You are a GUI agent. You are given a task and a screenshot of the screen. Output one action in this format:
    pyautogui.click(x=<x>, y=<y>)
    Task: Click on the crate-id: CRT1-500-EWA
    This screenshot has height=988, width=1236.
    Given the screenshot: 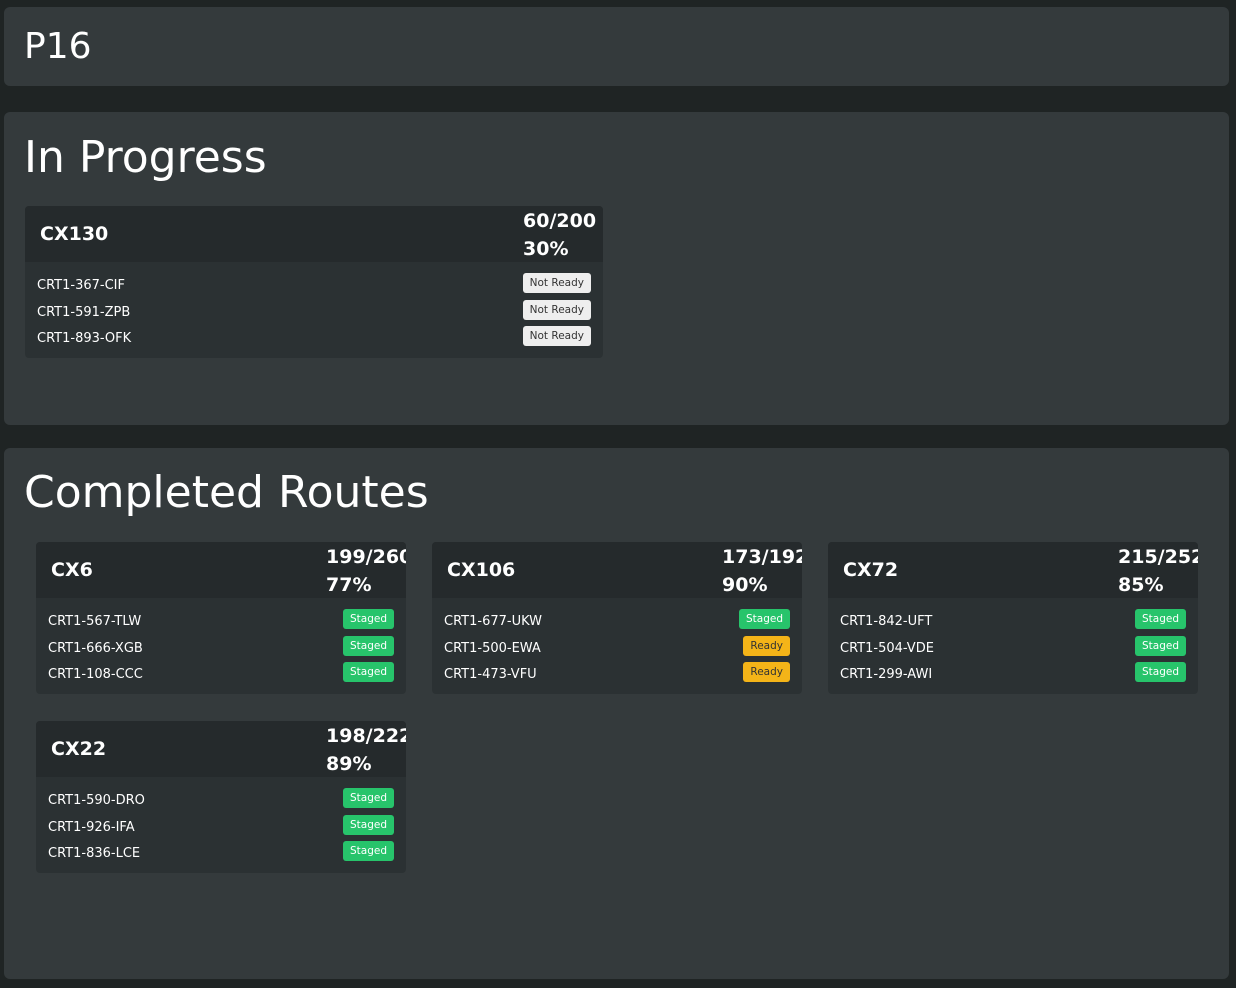 What is the action you would take?
    pyautogui.click(x=492, y=648)
    